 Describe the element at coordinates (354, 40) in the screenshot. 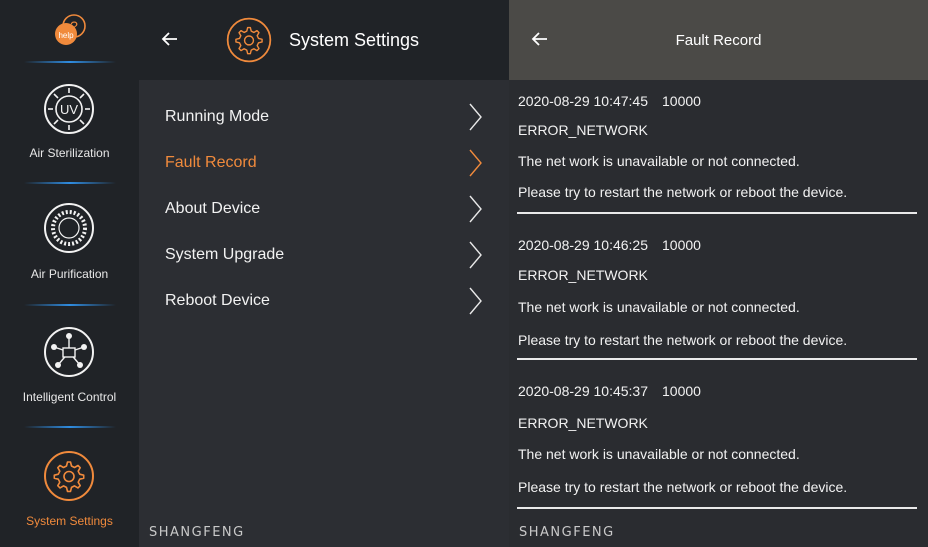

I see `page-title: System Settings` at that location.